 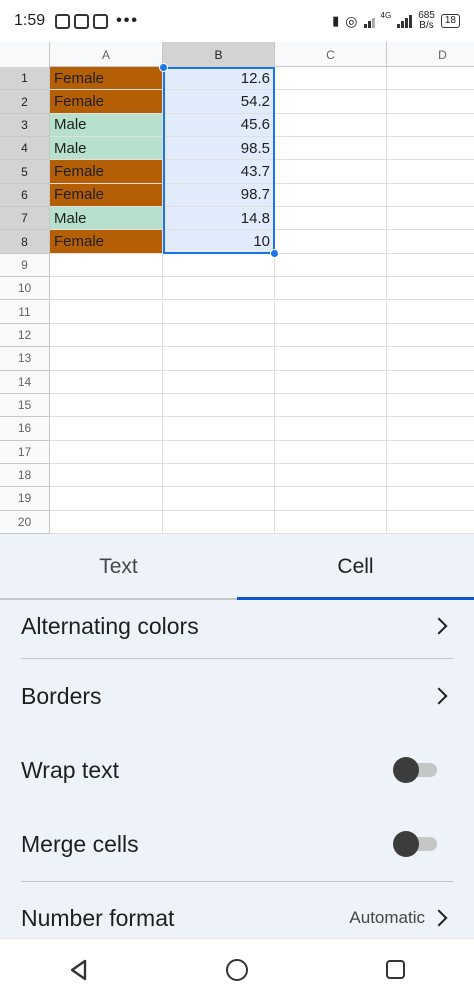 What do you see at coordinates (25, 79) in the screenshot?
I see `row-header: 1` at bounding box center [25, 79].